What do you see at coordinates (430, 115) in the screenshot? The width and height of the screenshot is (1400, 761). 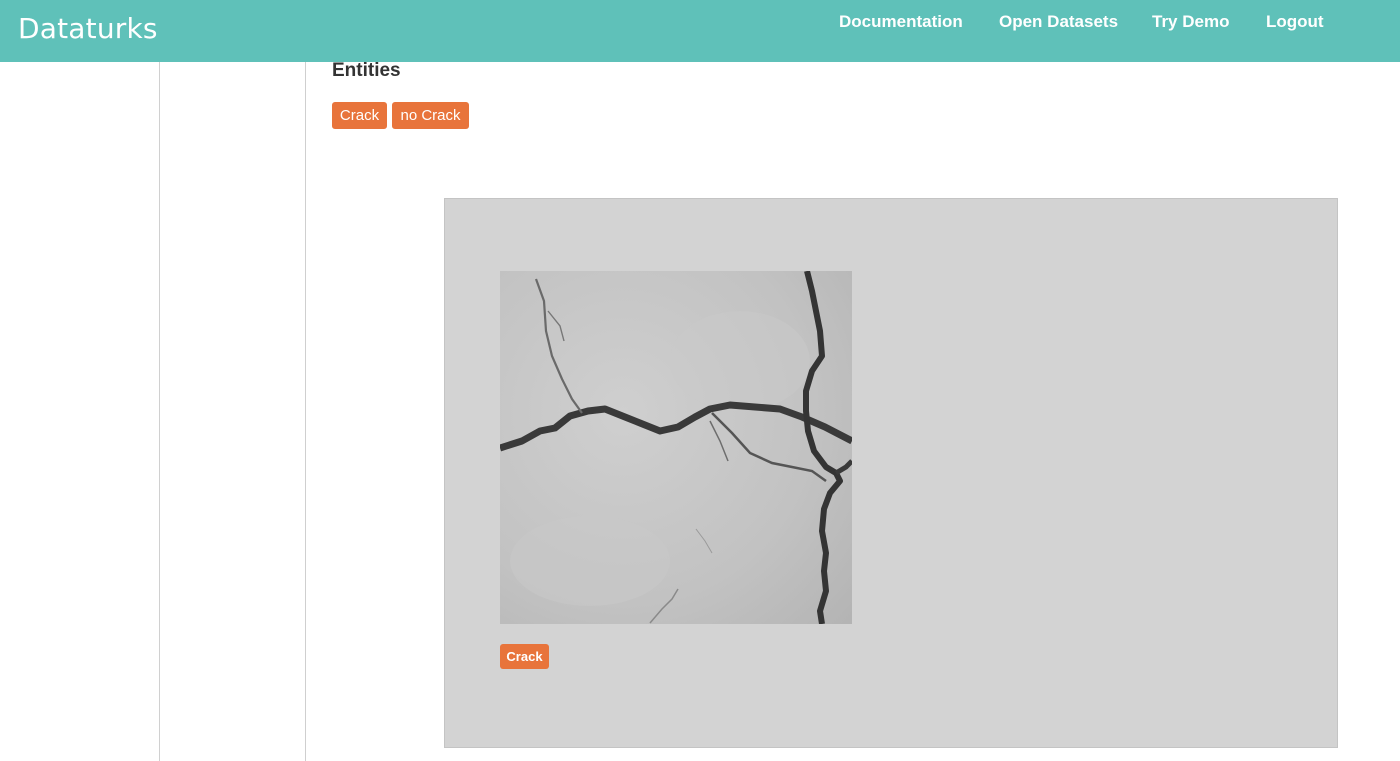 I see `entity-no-crack-button: no Crack` at bounding box center [430, 115].